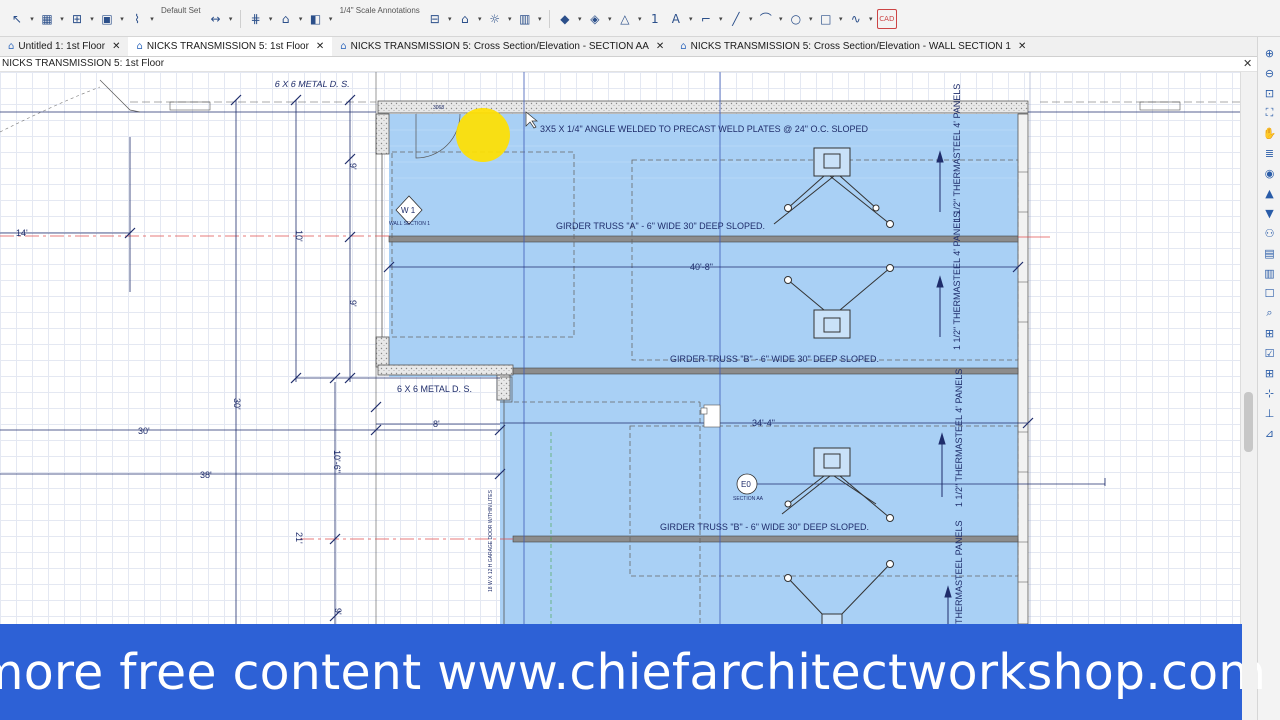  What do you see at coordinates (766, 19) in the screenshot?
I see `arc-icon: ⌒` at bounding box center [766, 19].